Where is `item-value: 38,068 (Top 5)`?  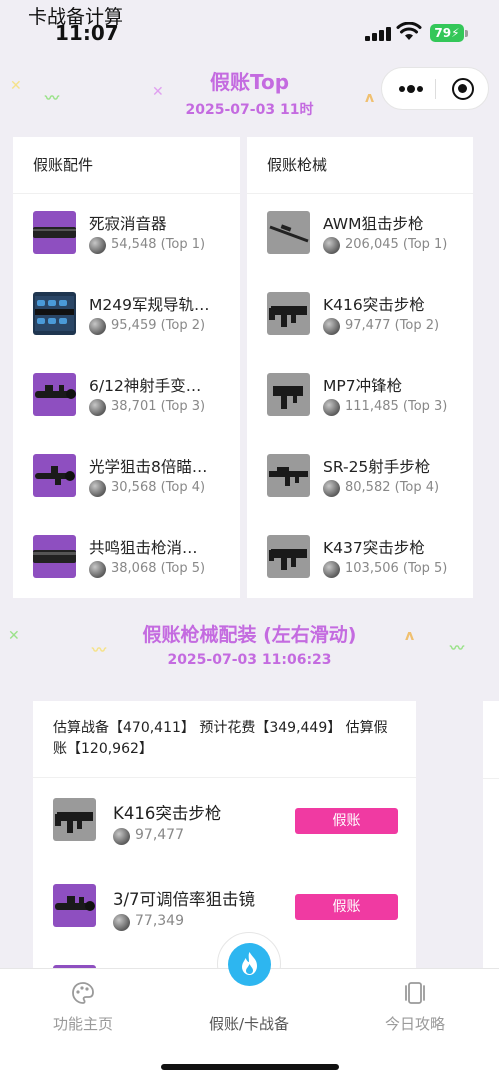 item-value: 38,068 (Top 5) is located at coordinates (158, 568).